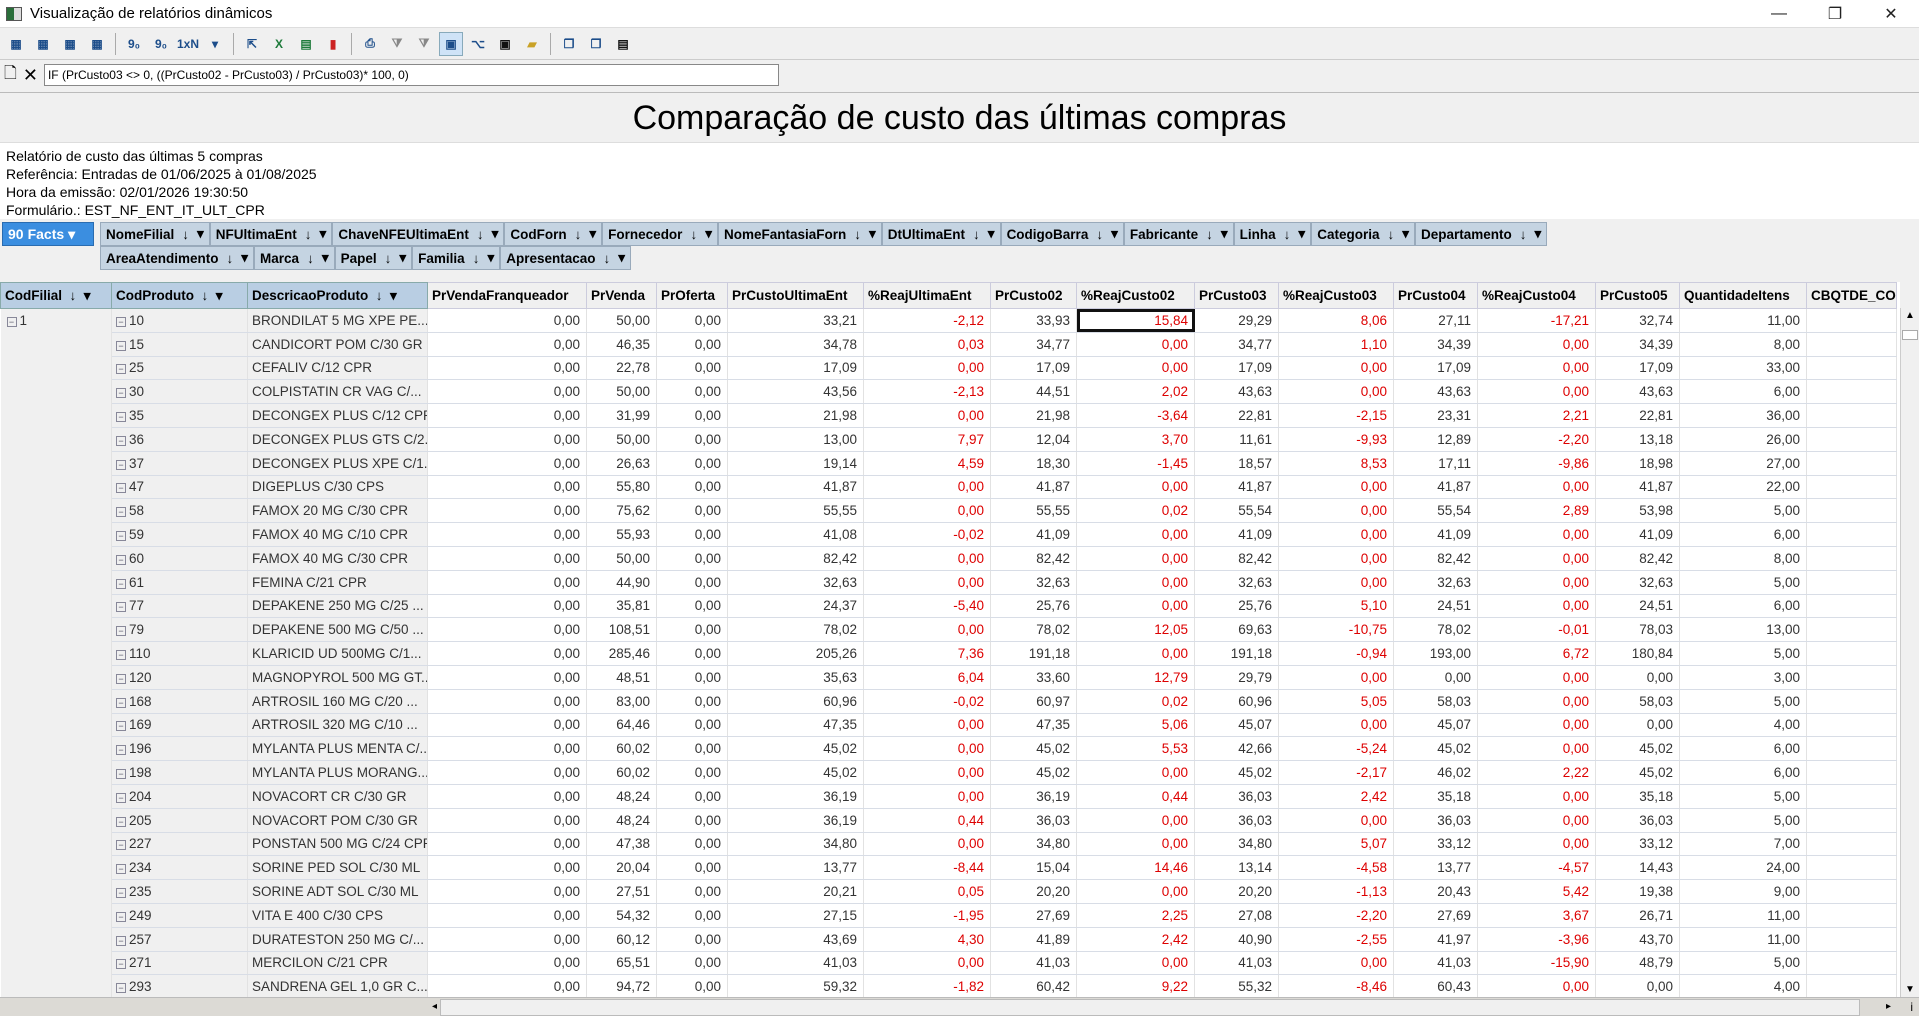 This screenshot has width=1919, height=1016. What do you see at coordinates (56, 295) in the screenshot?
I see `column-header: CodFilial ↓ ▾` at bounding box center [56, 295].